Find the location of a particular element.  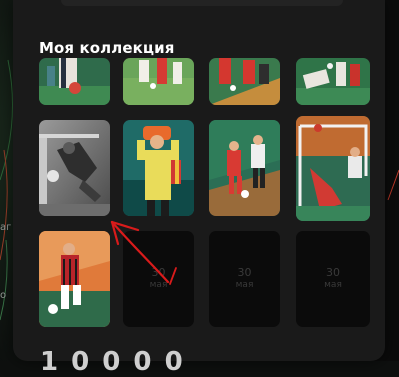

collection-title: Моя коллекция is located at coordinates (107, 48).